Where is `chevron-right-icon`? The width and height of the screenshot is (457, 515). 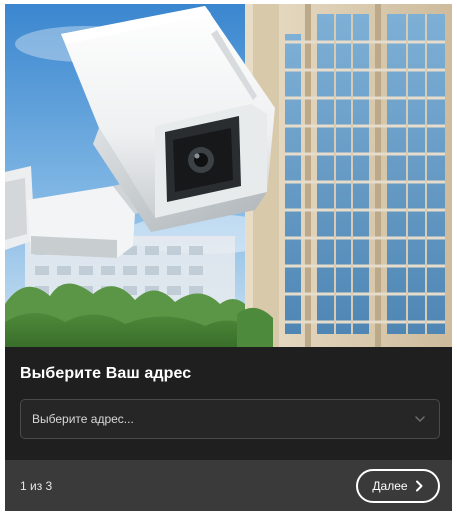 chevron-right-icon is located at coordinates (419, 486).